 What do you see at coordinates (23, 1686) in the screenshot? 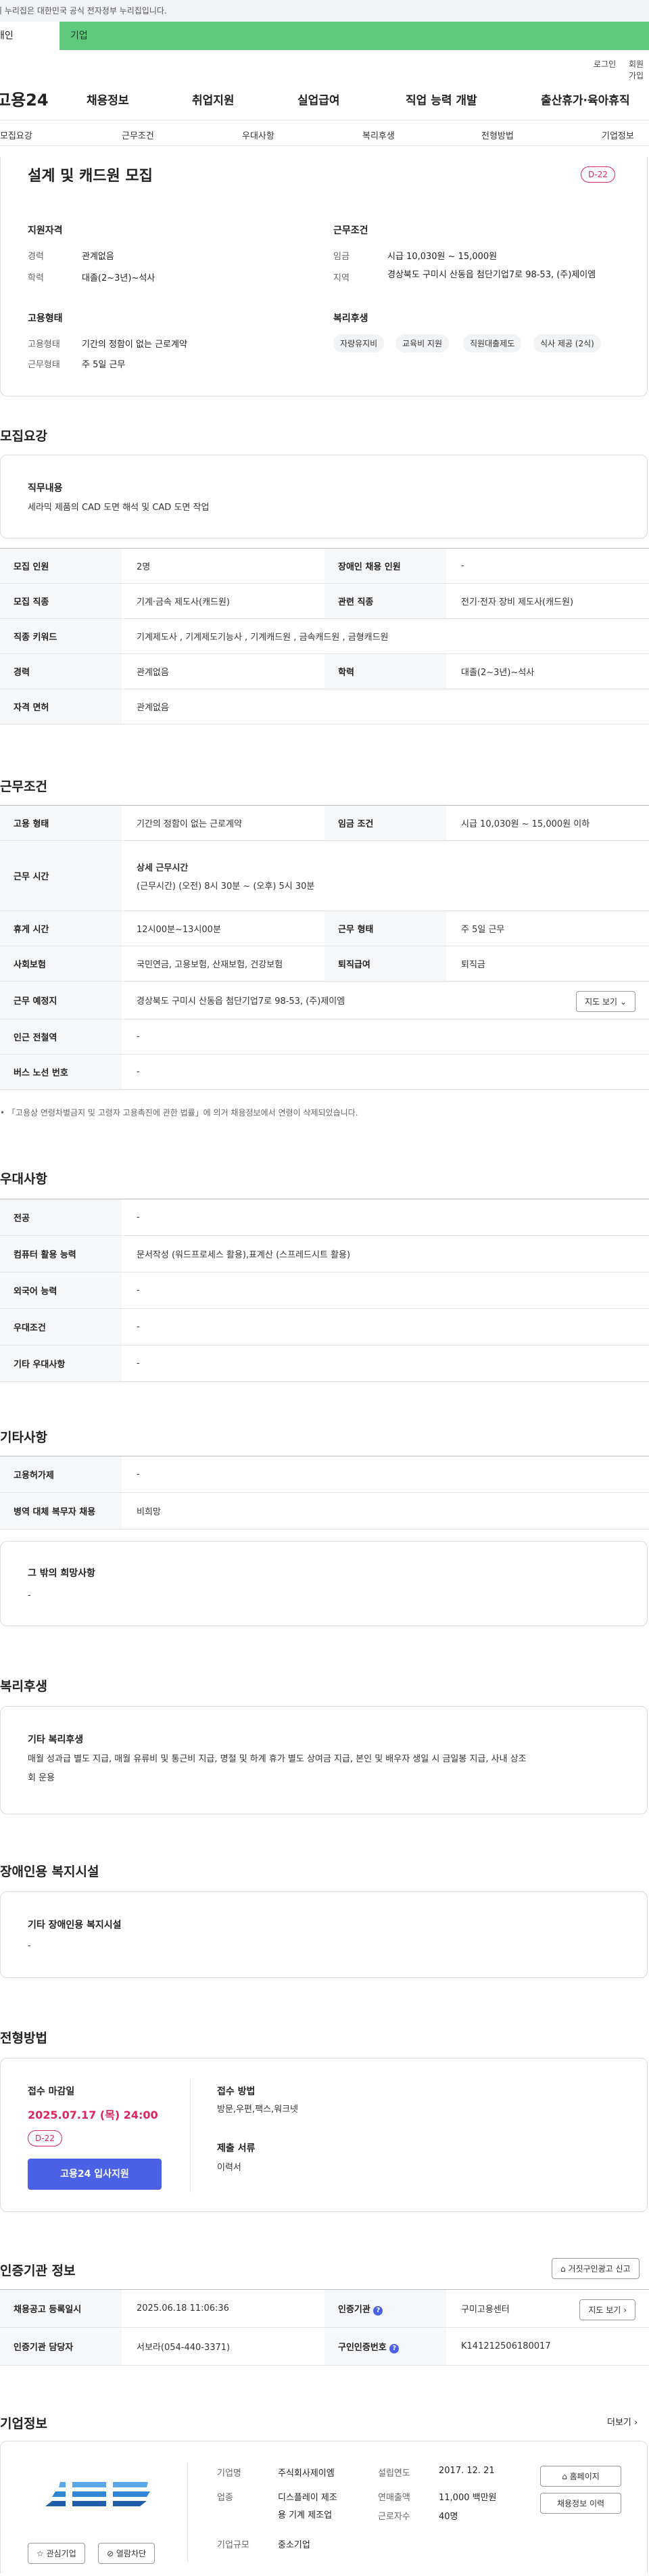
I see `benefit-section-title: 복리후생` at bounding box center [23, 1686].